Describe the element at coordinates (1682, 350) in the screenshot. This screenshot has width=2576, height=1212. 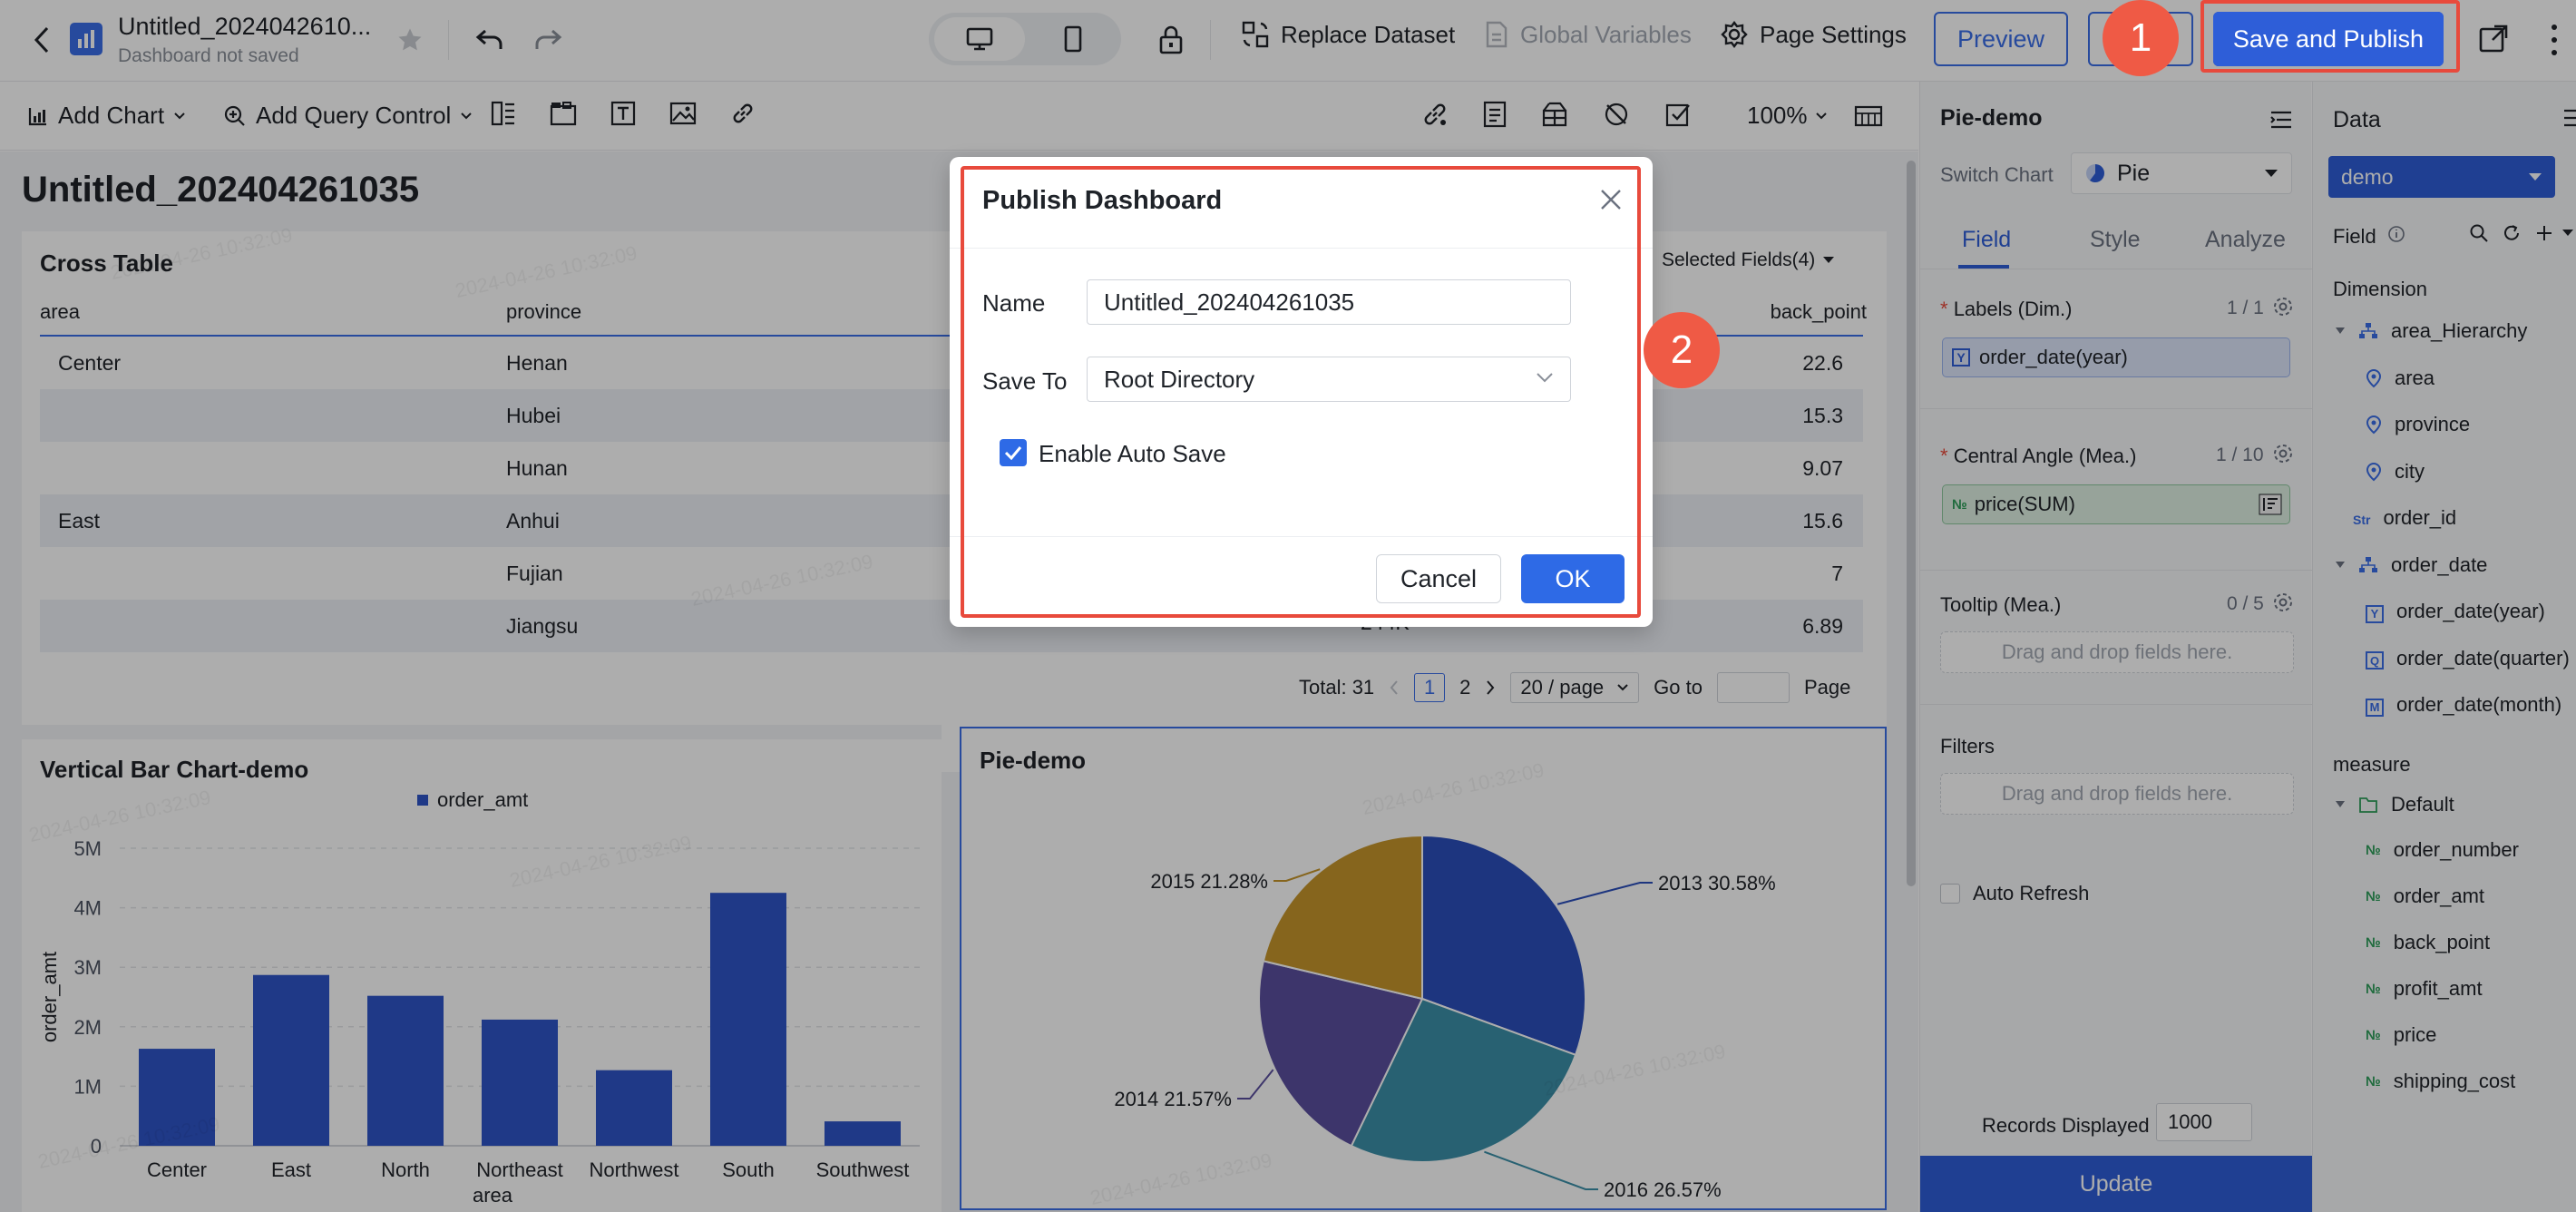
I see `step-badge-2: 2` at that location.